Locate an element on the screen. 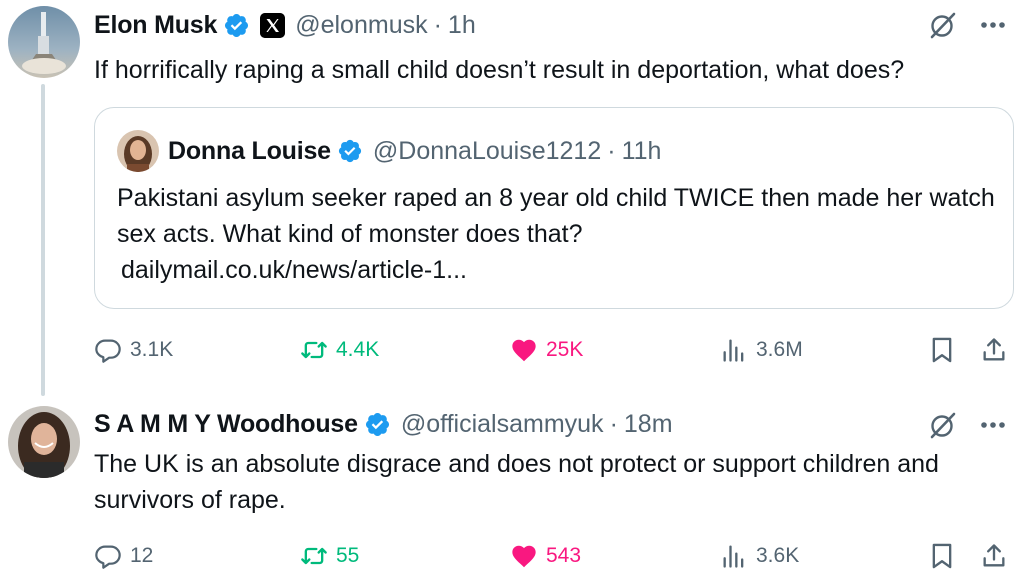  views-count: 3.6K is located at coordinates (778, 555).